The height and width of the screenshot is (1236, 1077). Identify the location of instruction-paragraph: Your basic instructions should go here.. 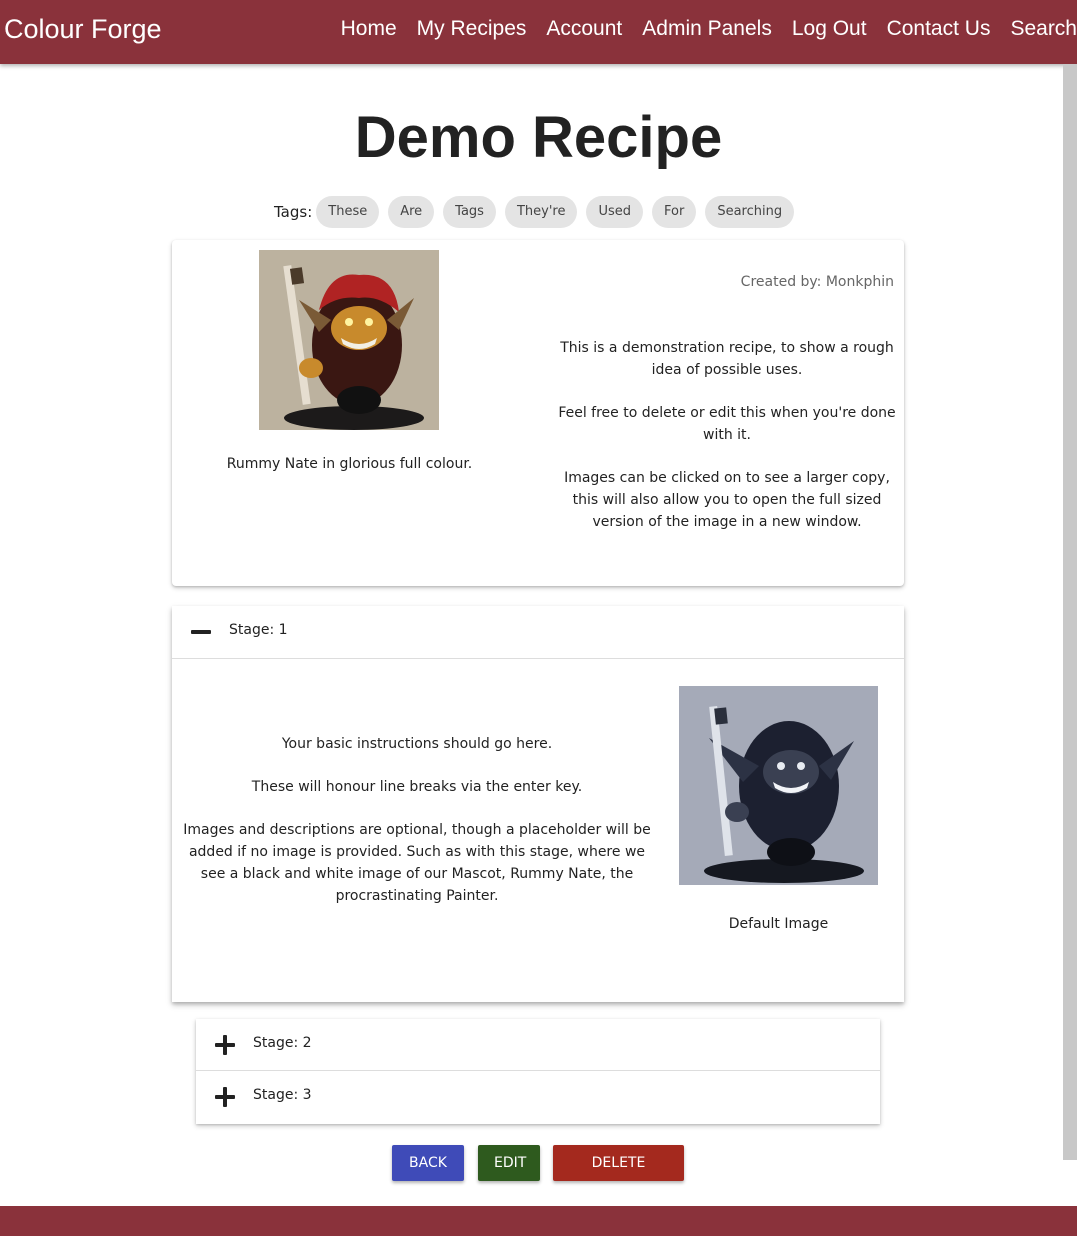
(417, 744).